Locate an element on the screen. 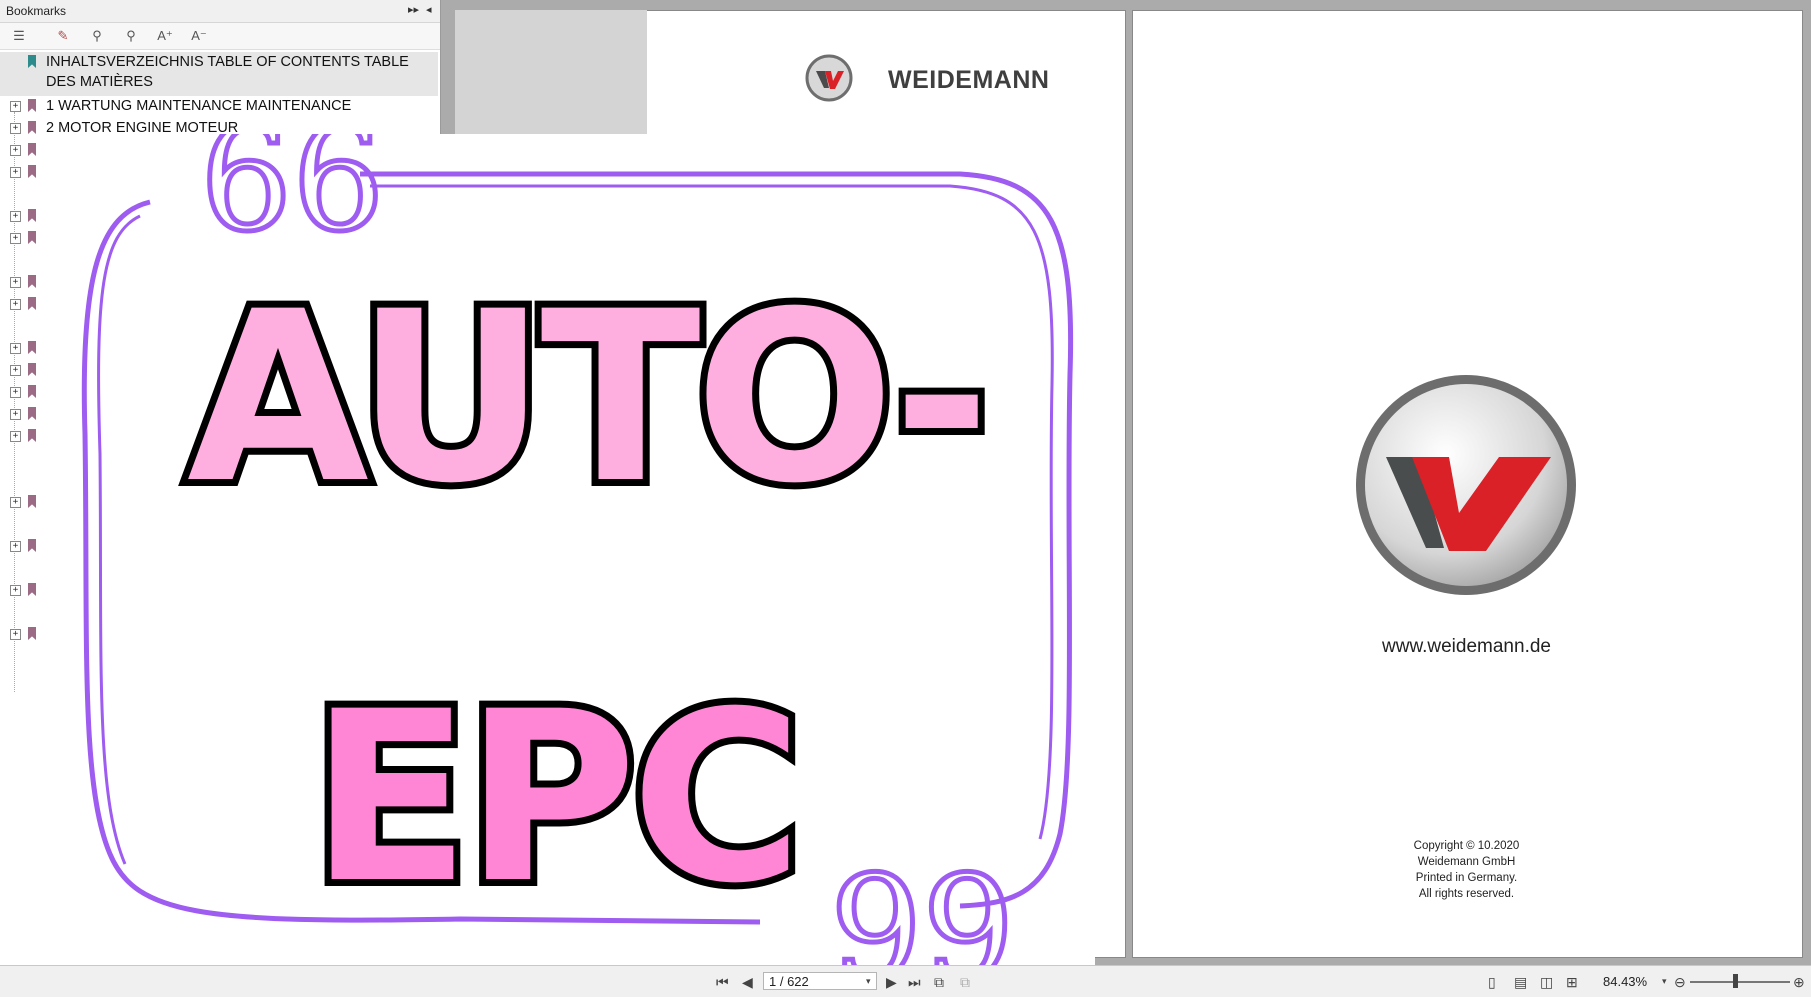 The height and width of the screenshot is (997, 1811). expand-panel-icon: ▸▸ is located at coordinates (413, 9).